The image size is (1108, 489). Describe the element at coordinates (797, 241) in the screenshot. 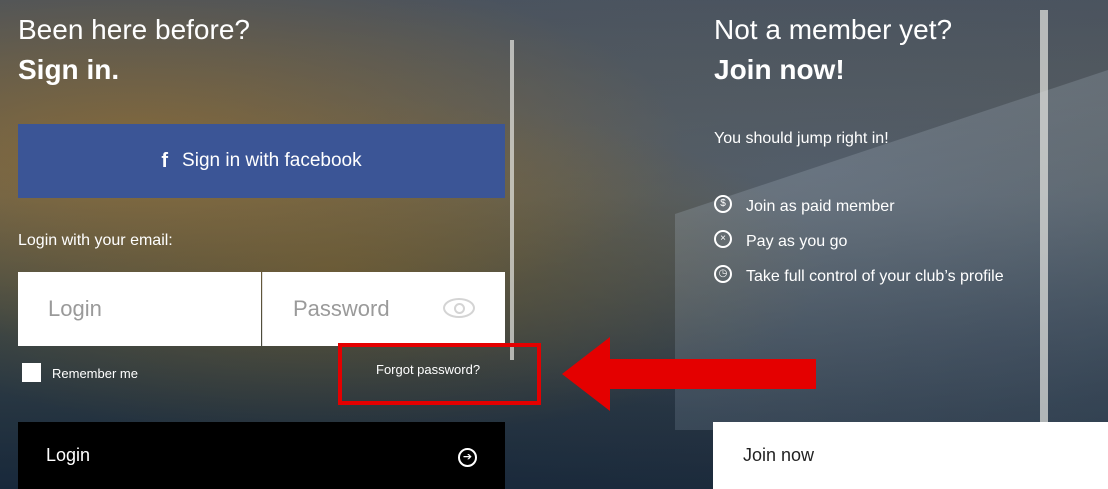

I see `feature-item-pay-as-you-go: Pay as you go` at that location.